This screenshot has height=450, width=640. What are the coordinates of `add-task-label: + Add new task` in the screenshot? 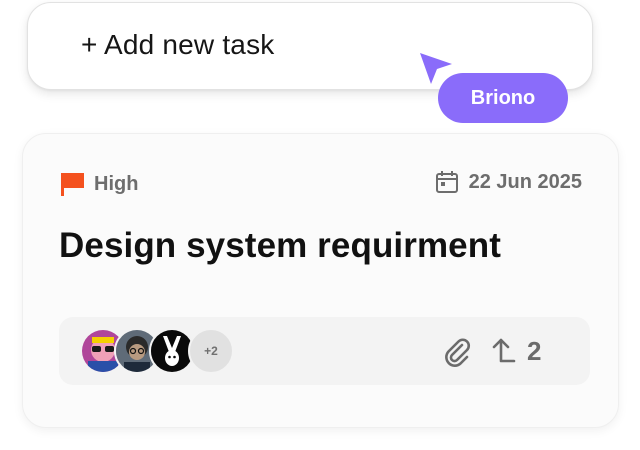 It's located at (178, 44).